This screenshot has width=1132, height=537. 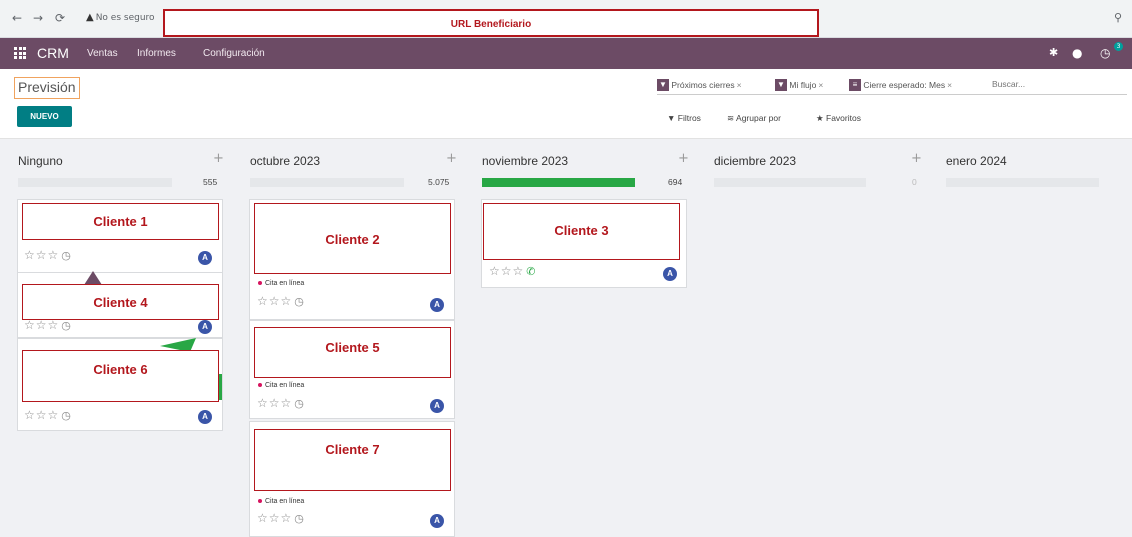 I want to click on app-navbar: CRM Ventas Informes Configuración ✱ ● ◷, so click(x=566, y=53).